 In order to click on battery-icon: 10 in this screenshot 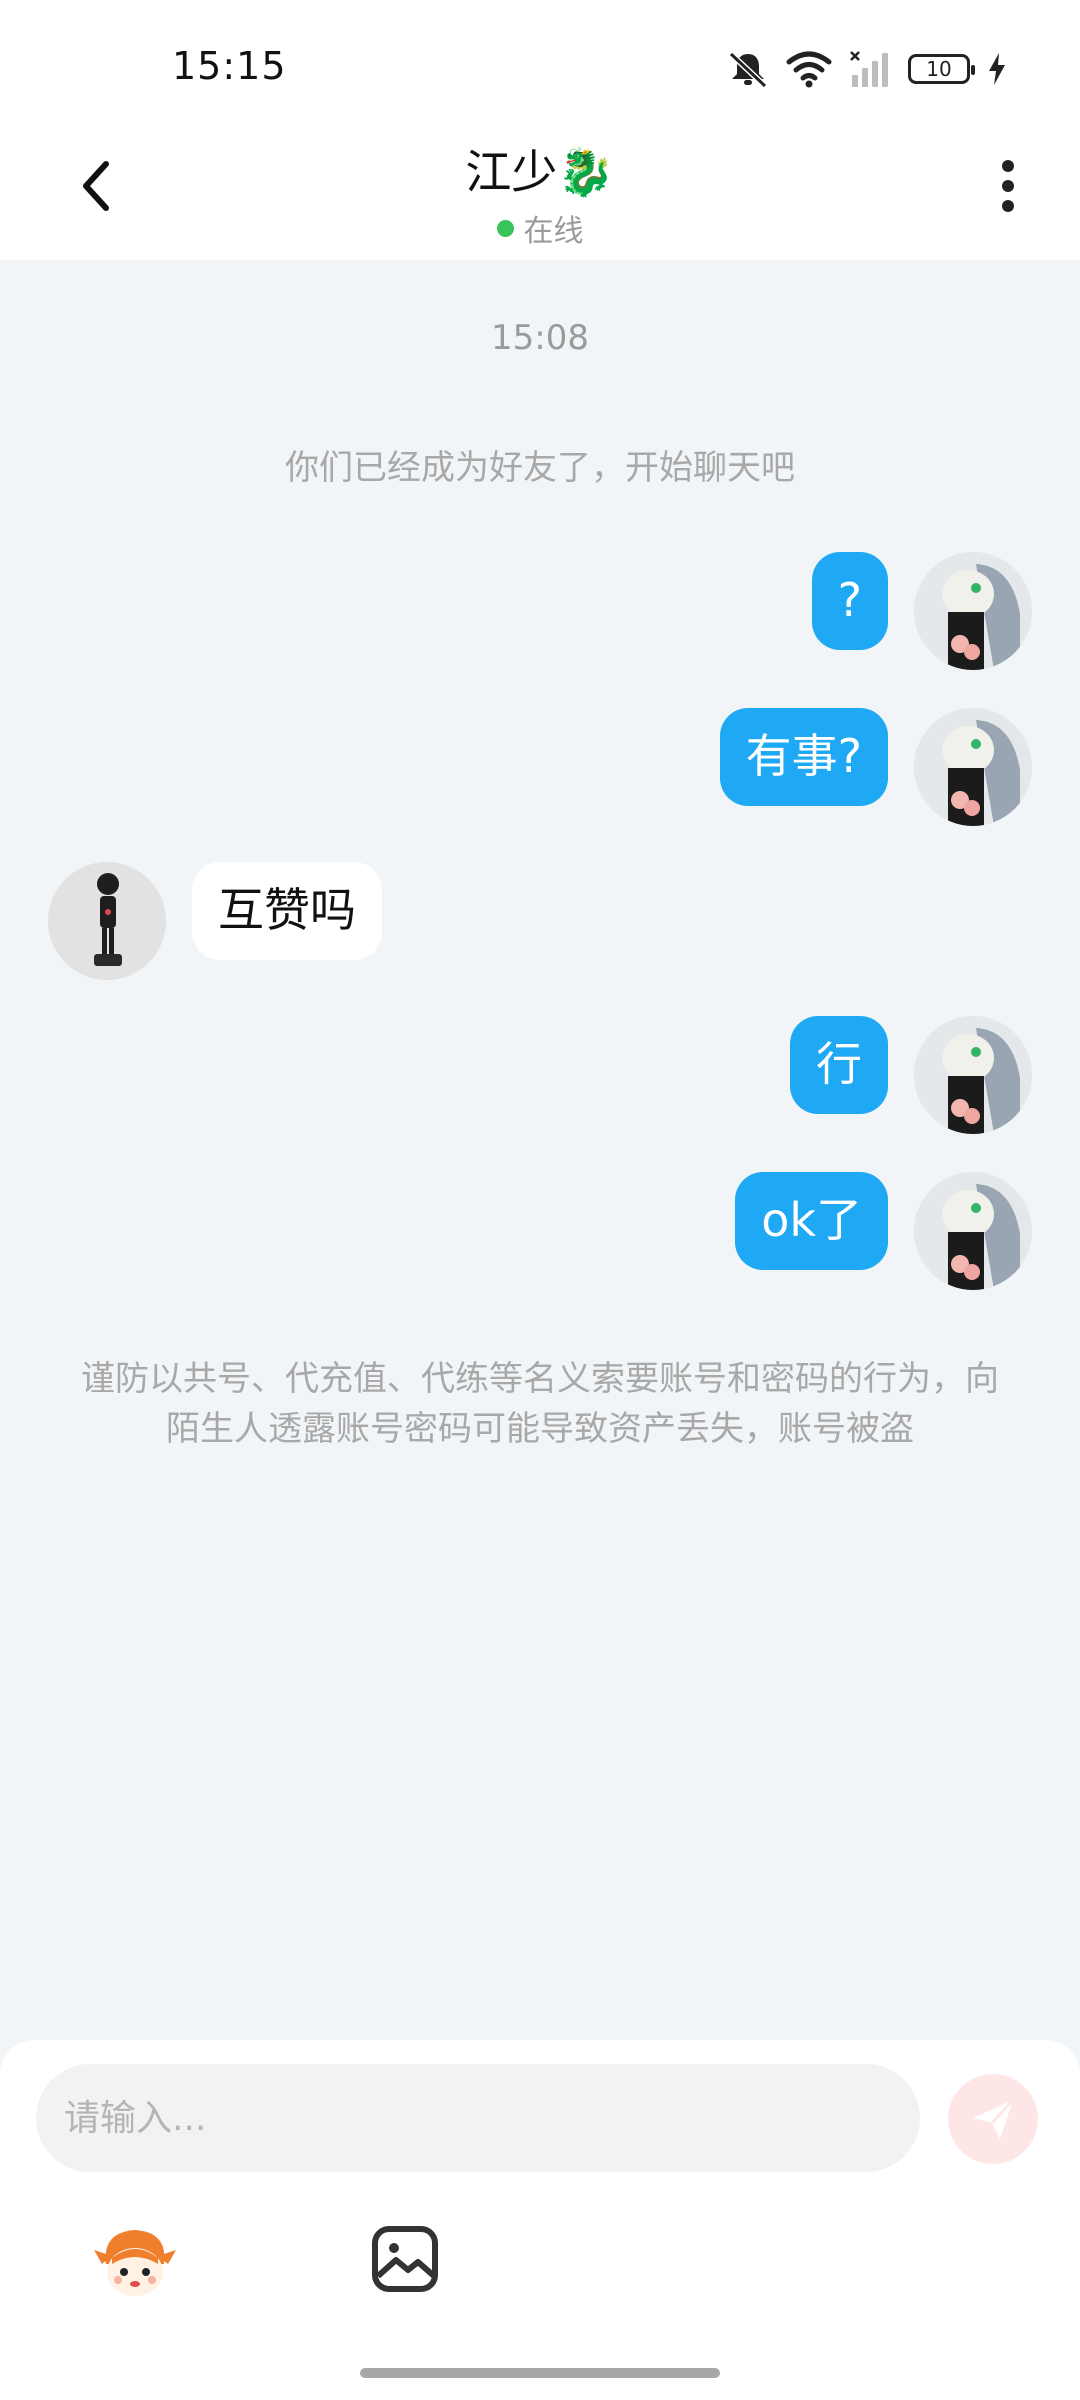, I will do `click(941, 69)`.